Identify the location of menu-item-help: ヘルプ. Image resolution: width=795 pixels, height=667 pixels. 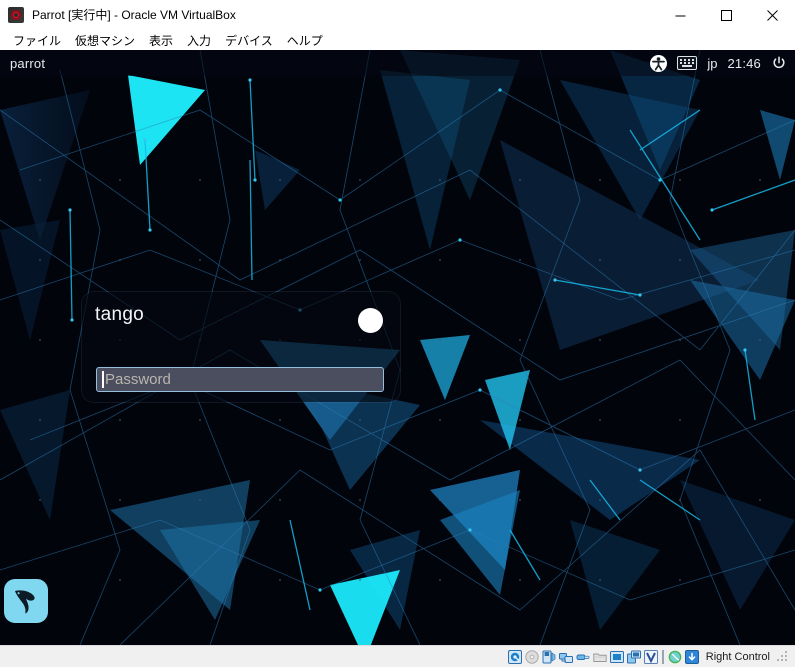
(305, 40).